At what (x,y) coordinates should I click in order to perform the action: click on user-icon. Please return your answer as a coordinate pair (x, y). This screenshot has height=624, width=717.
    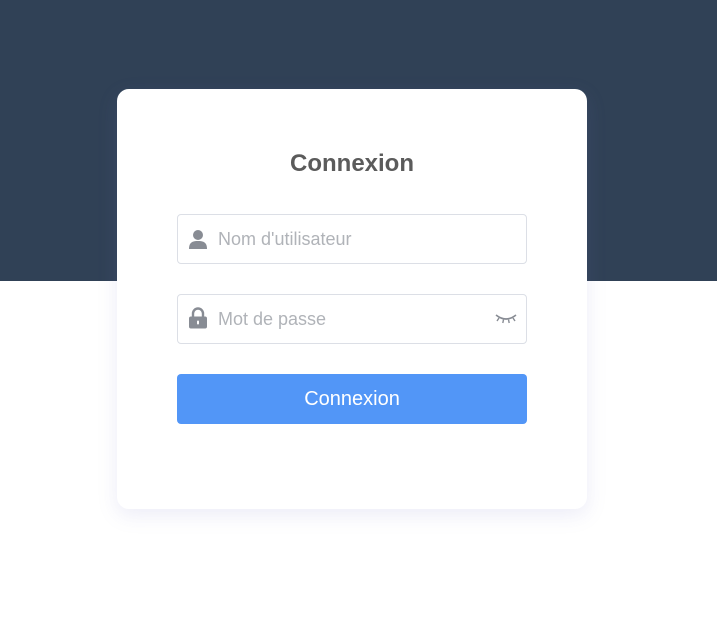
    Looking at the image, I should click on (198, 239).